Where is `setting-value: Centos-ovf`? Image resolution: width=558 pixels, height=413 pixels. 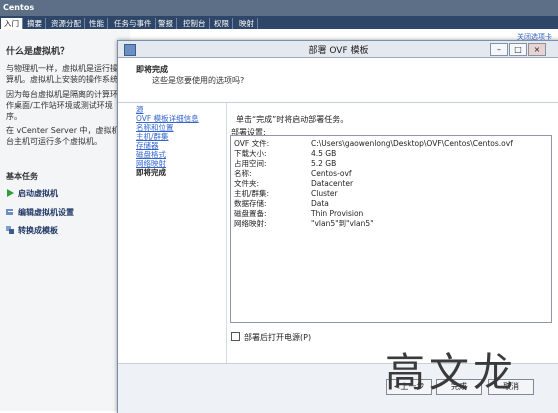
setting-value: Centos-ovf is located at coordinates (331, 173).